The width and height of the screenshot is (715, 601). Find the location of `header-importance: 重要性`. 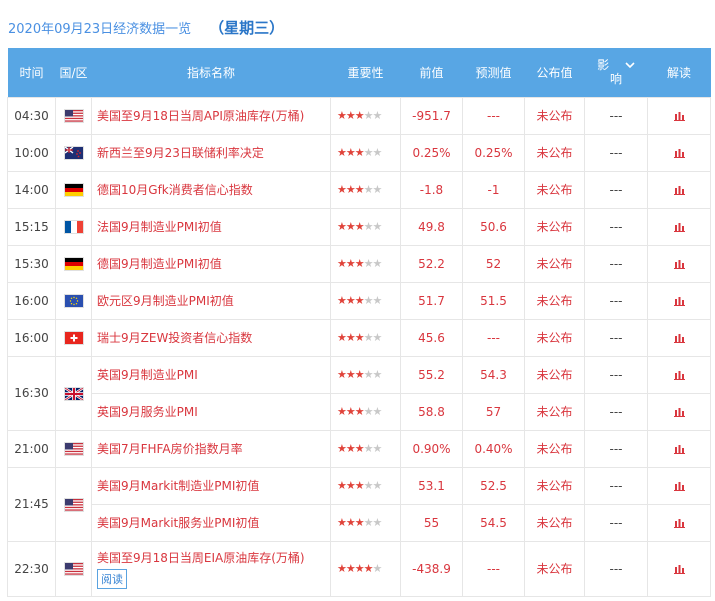

header-importance: 重要性 is located at coordinates (366, 72).